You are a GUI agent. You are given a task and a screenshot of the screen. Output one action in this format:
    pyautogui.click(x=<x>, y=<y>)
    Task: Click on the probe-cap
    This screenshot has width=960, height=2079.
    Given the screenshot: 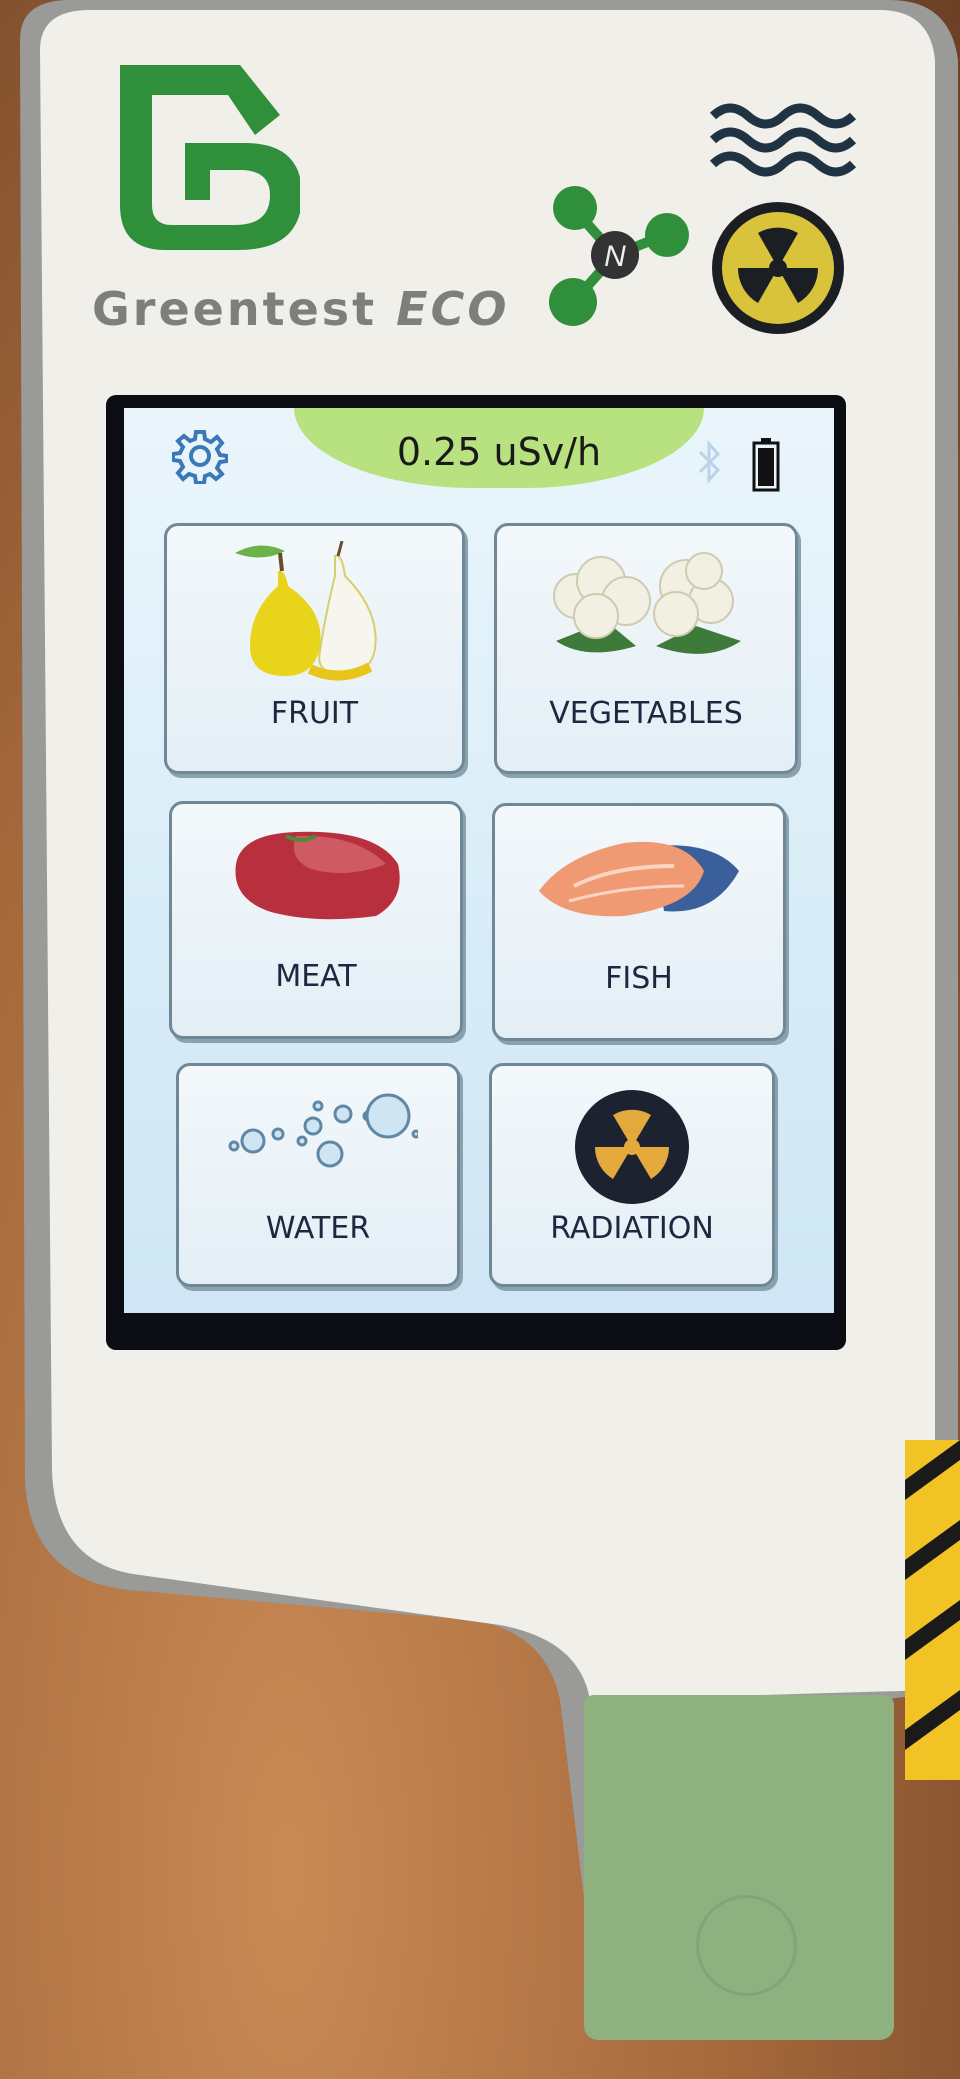 What is the action you would take?
    pyautogui.click(x=739, y=1867)
    